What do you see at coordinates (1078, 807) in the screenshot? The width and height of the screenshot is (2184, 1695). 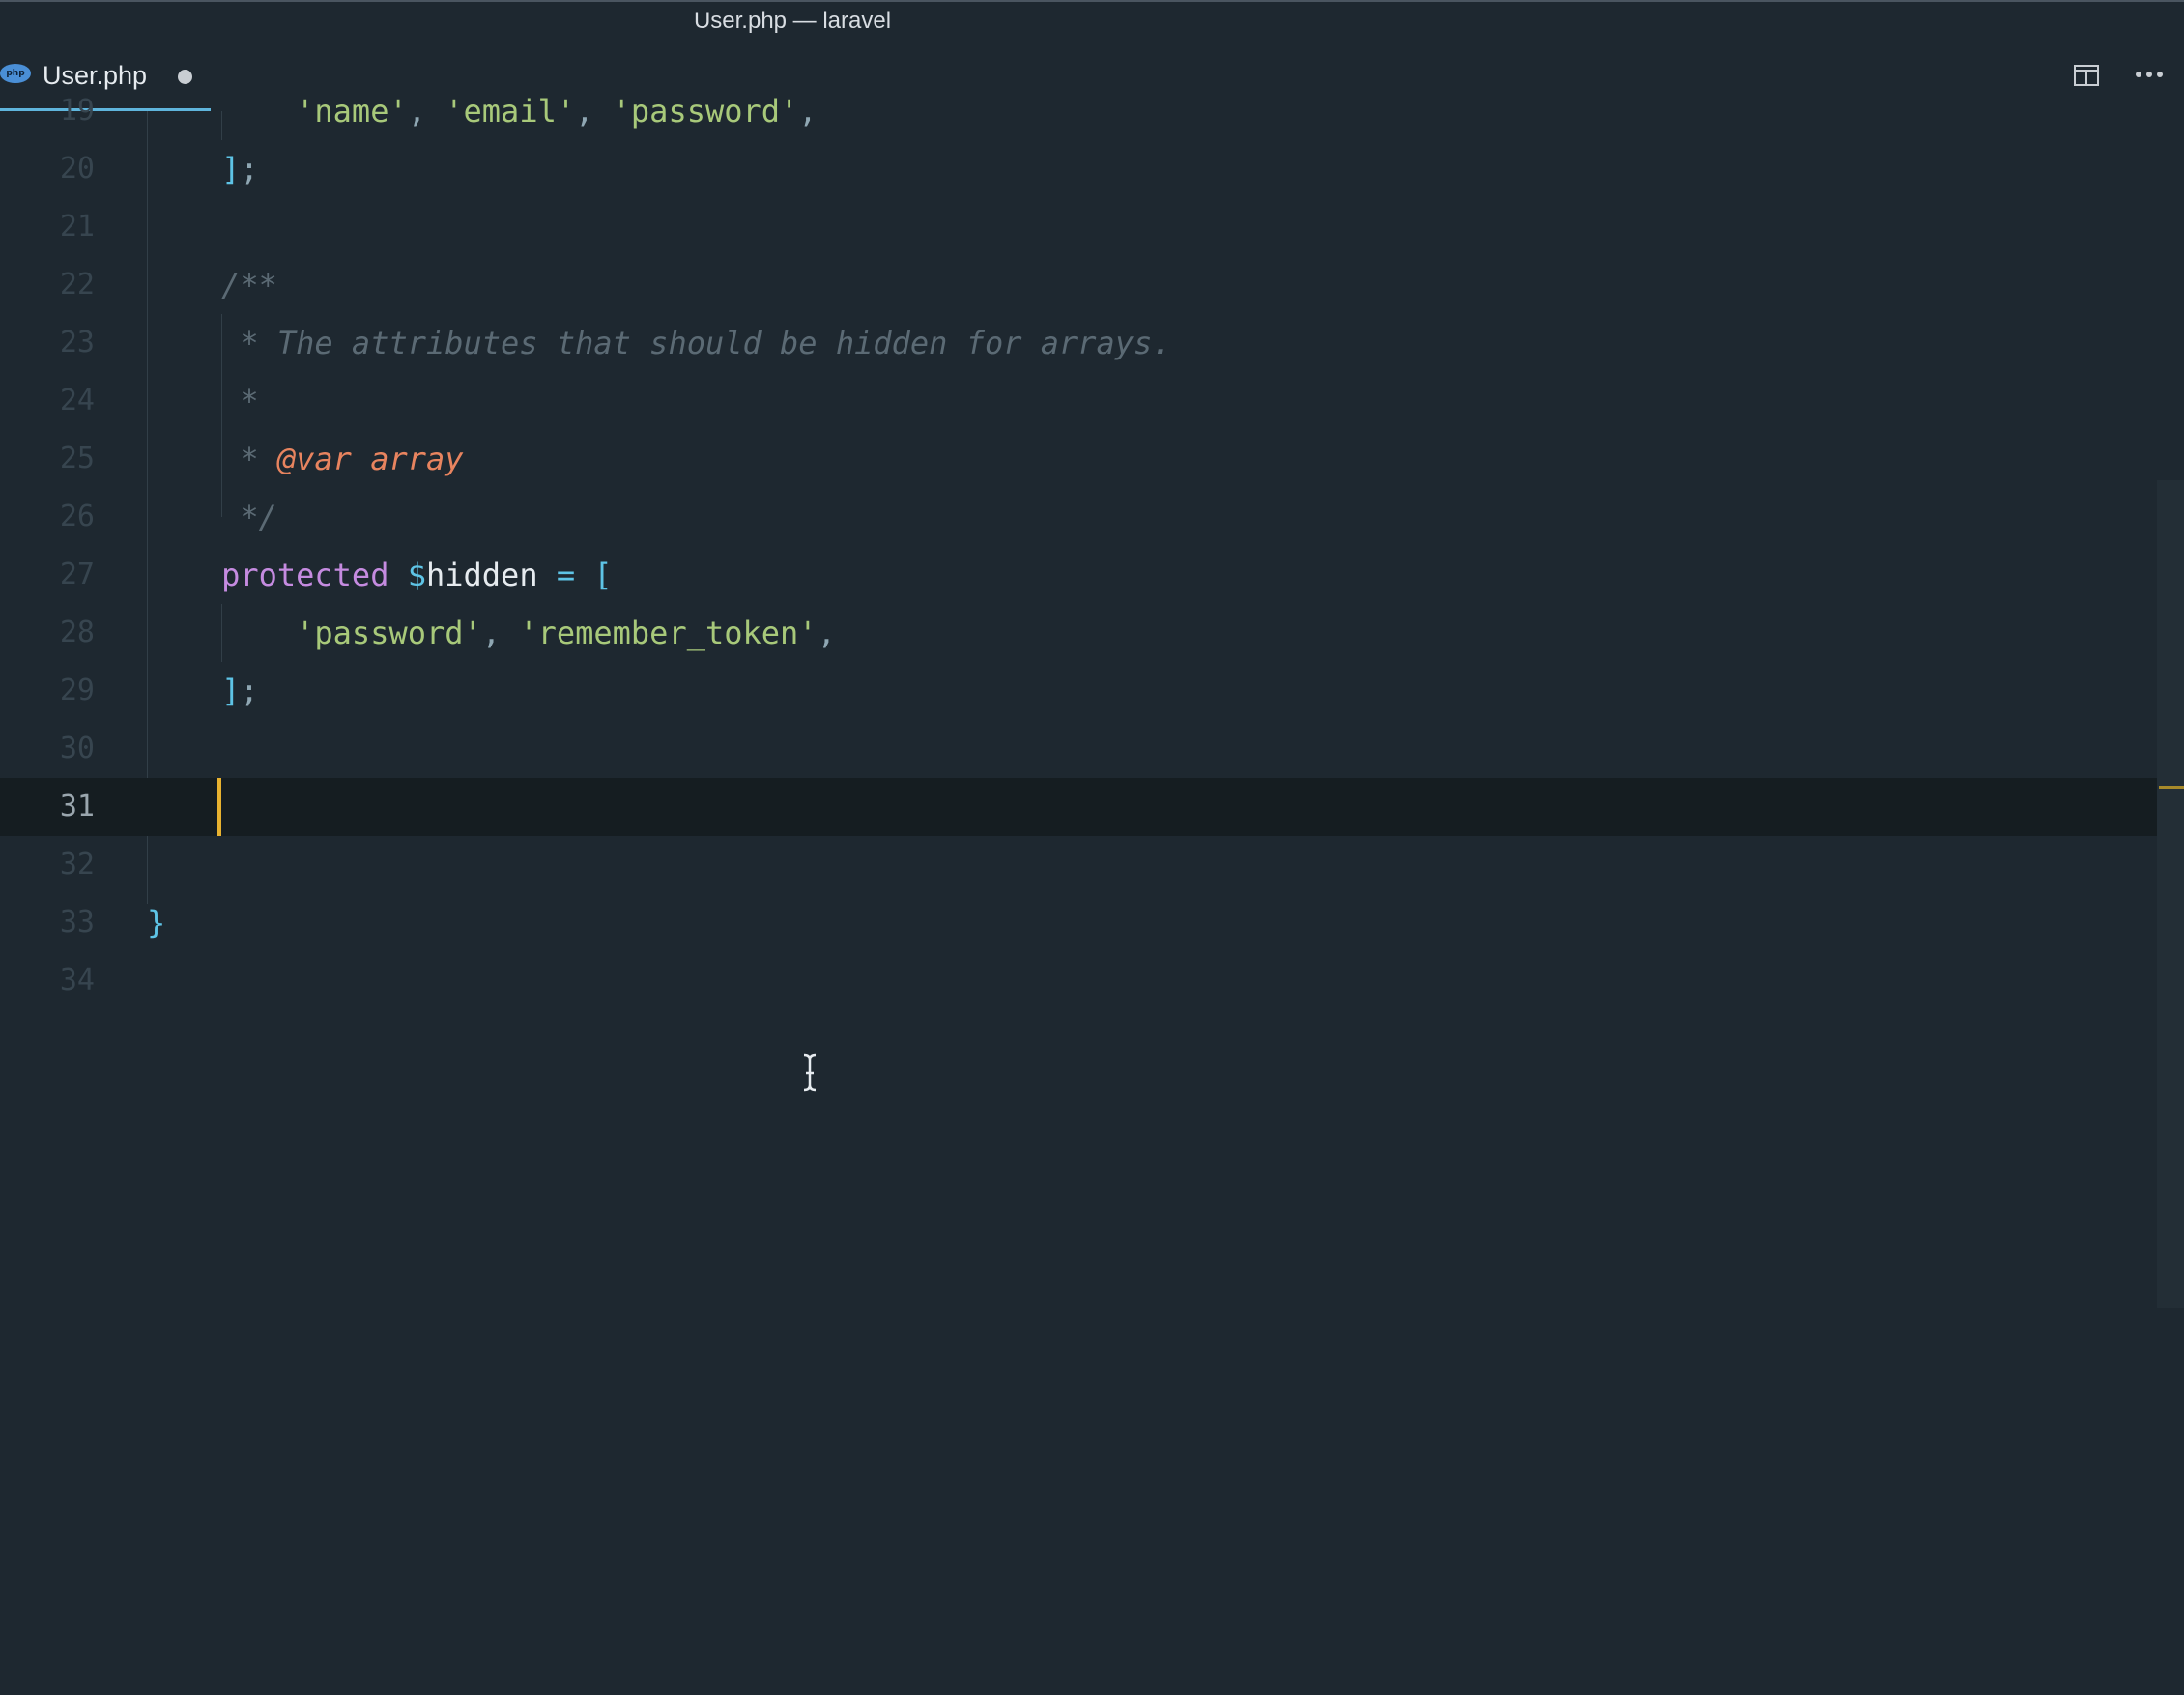 I see `code-line-31: 31` at bounding box center [1078, 807].